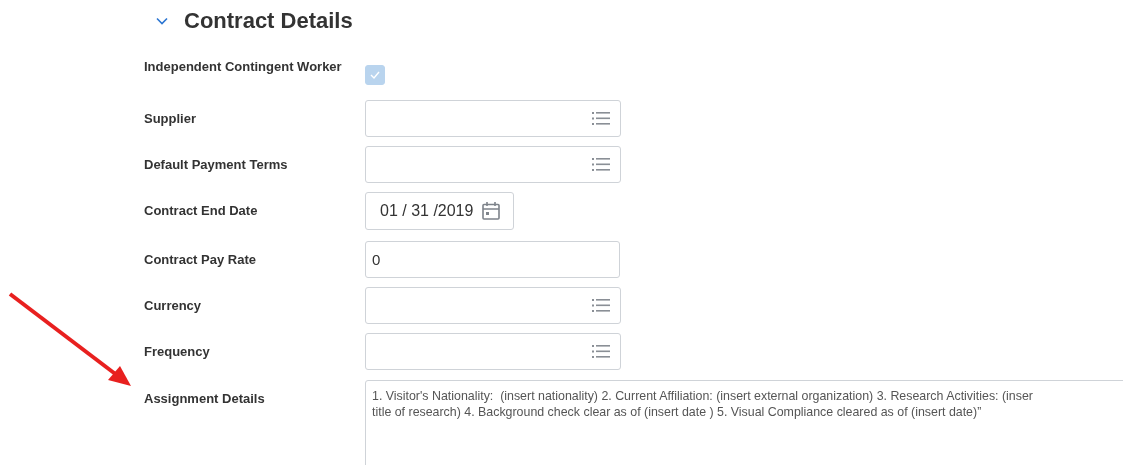 The width and height of the screenshot is (1123, 465). I want to click on field-label: Contract End Date, so click(201, 210).